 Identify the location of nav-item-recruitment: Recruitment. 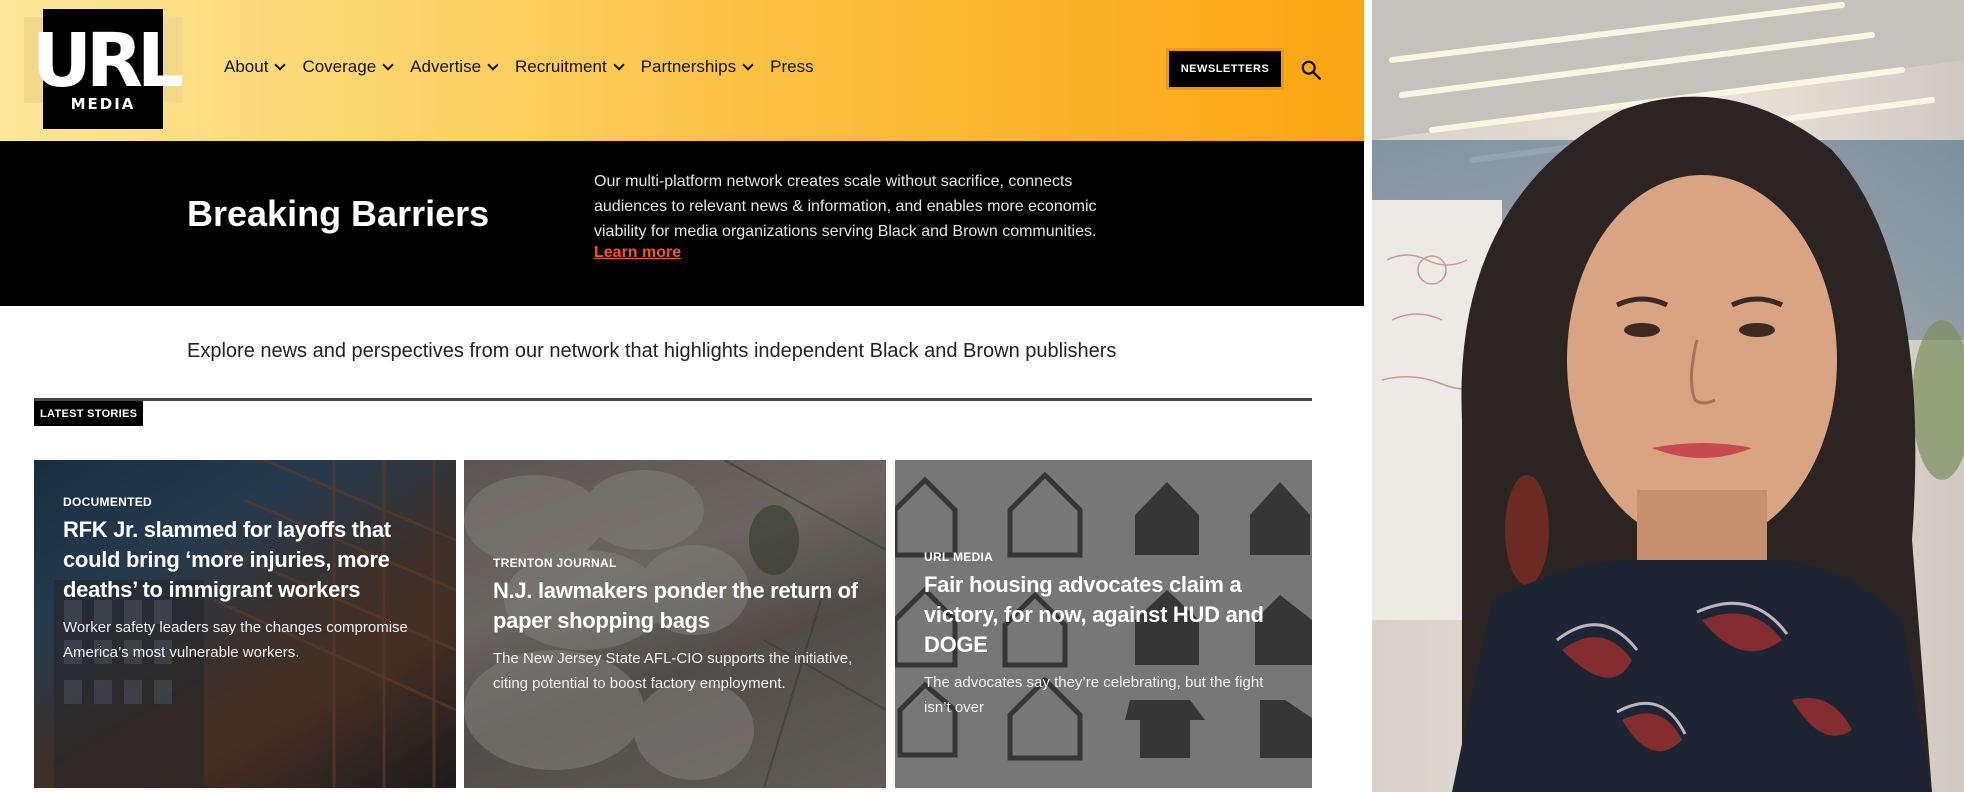
(570, 67).